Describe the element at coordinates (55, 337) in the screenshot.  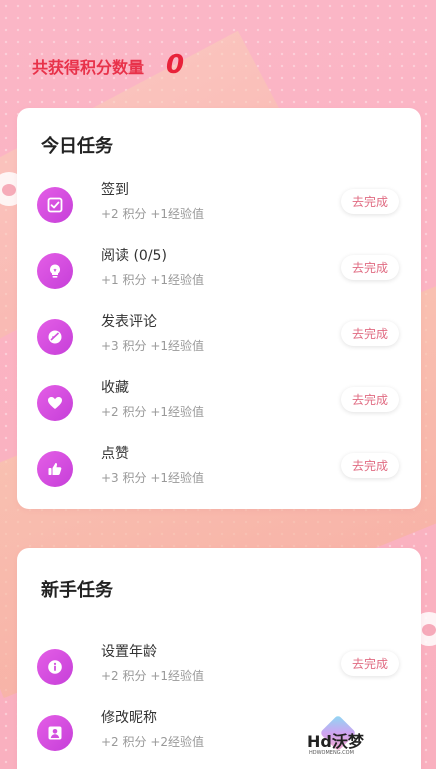
I see `comment-icon` at that location.